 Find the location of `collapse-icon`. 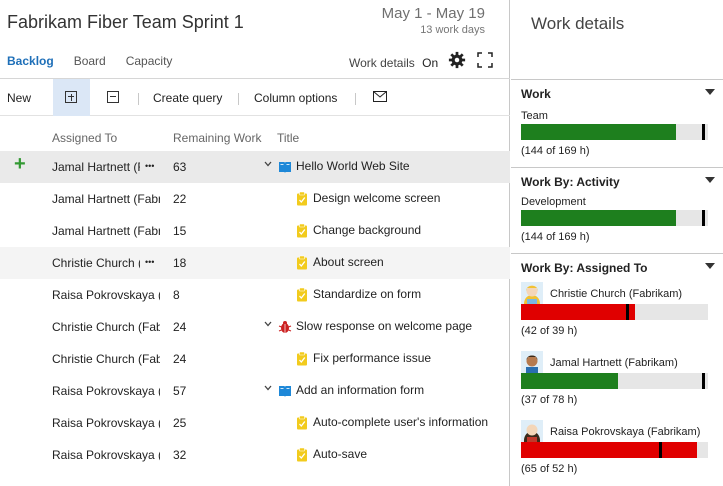

collapse-icon is located at coordinates (113, 97).